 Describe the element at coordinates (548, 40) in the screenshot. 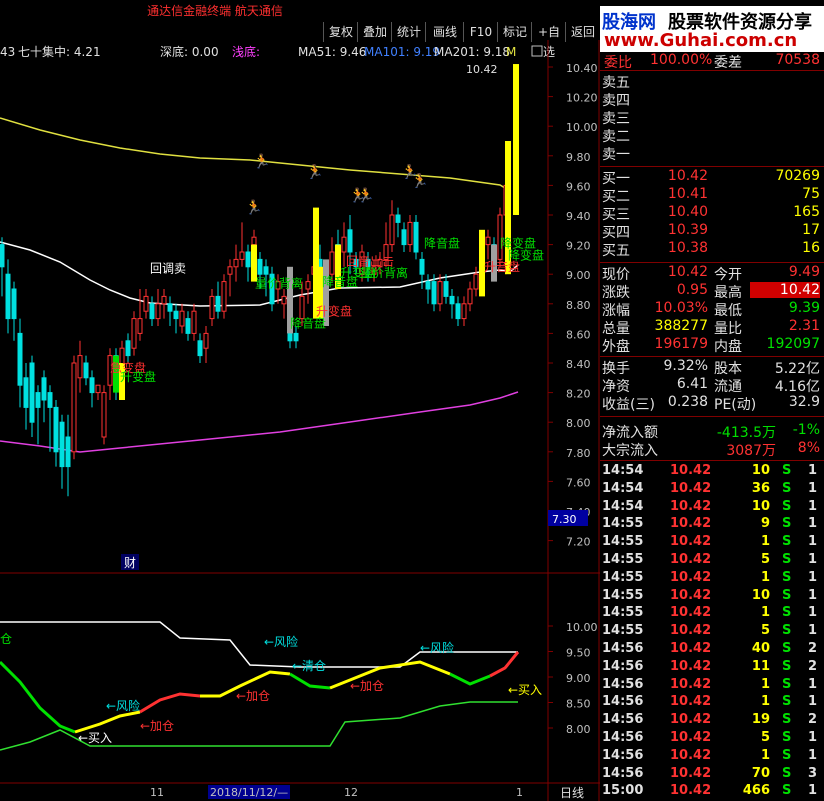

I see `toolbar-button-6: +自选` at that location.